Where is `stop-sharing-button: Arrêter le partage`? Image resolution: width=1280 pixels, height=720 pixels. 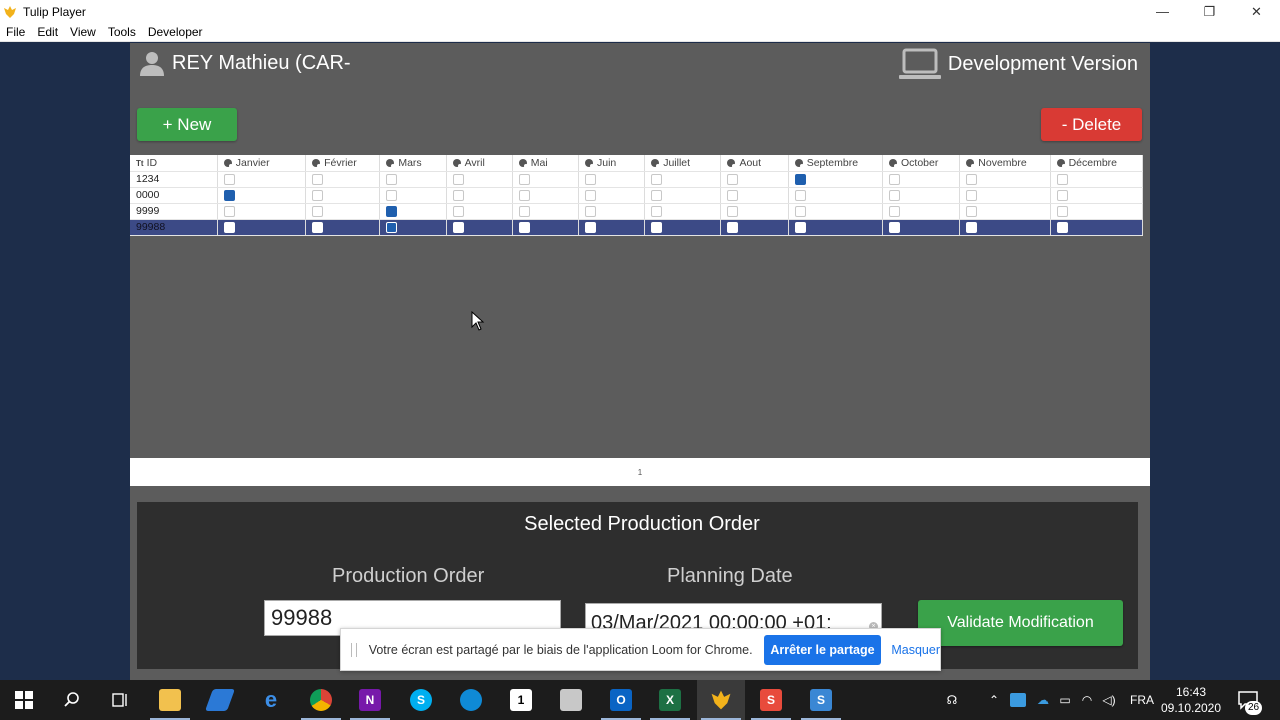
stop-sharing-button: Arrêter le partage is located at coordinates (822, 649).